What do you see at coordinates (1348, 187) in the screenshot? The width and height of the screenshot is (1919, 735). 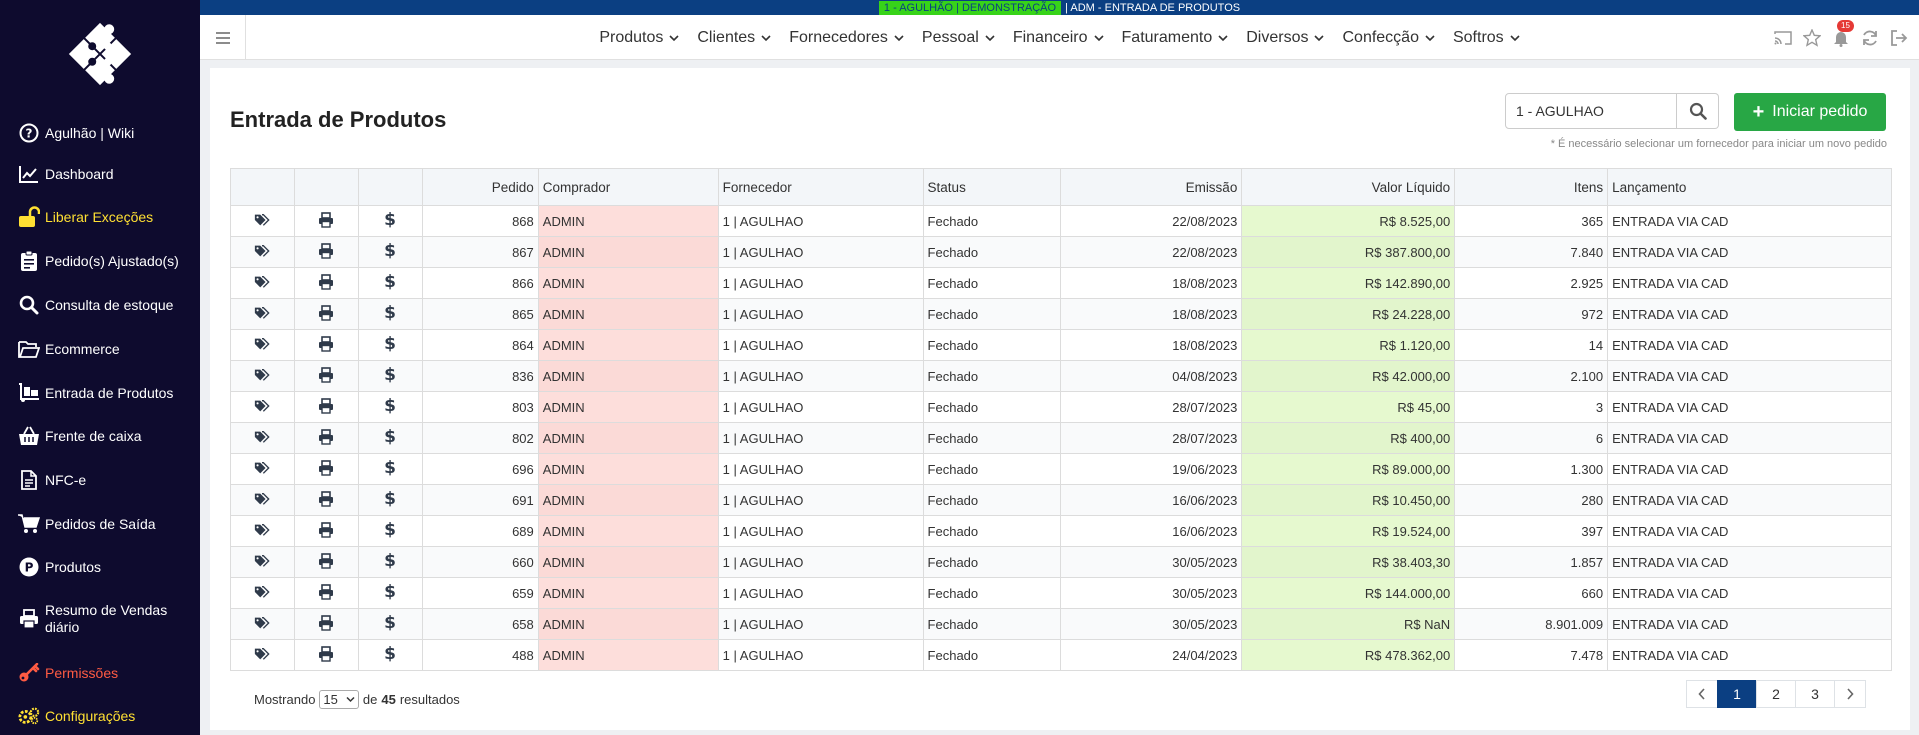 I see `header-valor-liquido: Valor Líquido` at bounding box center [1348, 187].